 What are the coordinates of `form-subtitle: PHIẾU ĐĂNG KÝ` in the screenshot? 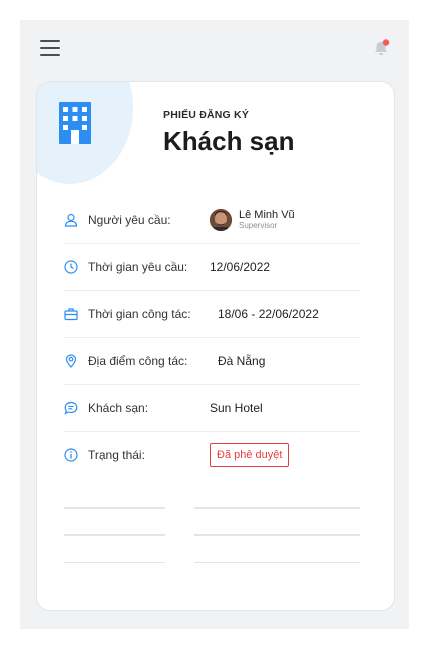 It's located at (206, 115).